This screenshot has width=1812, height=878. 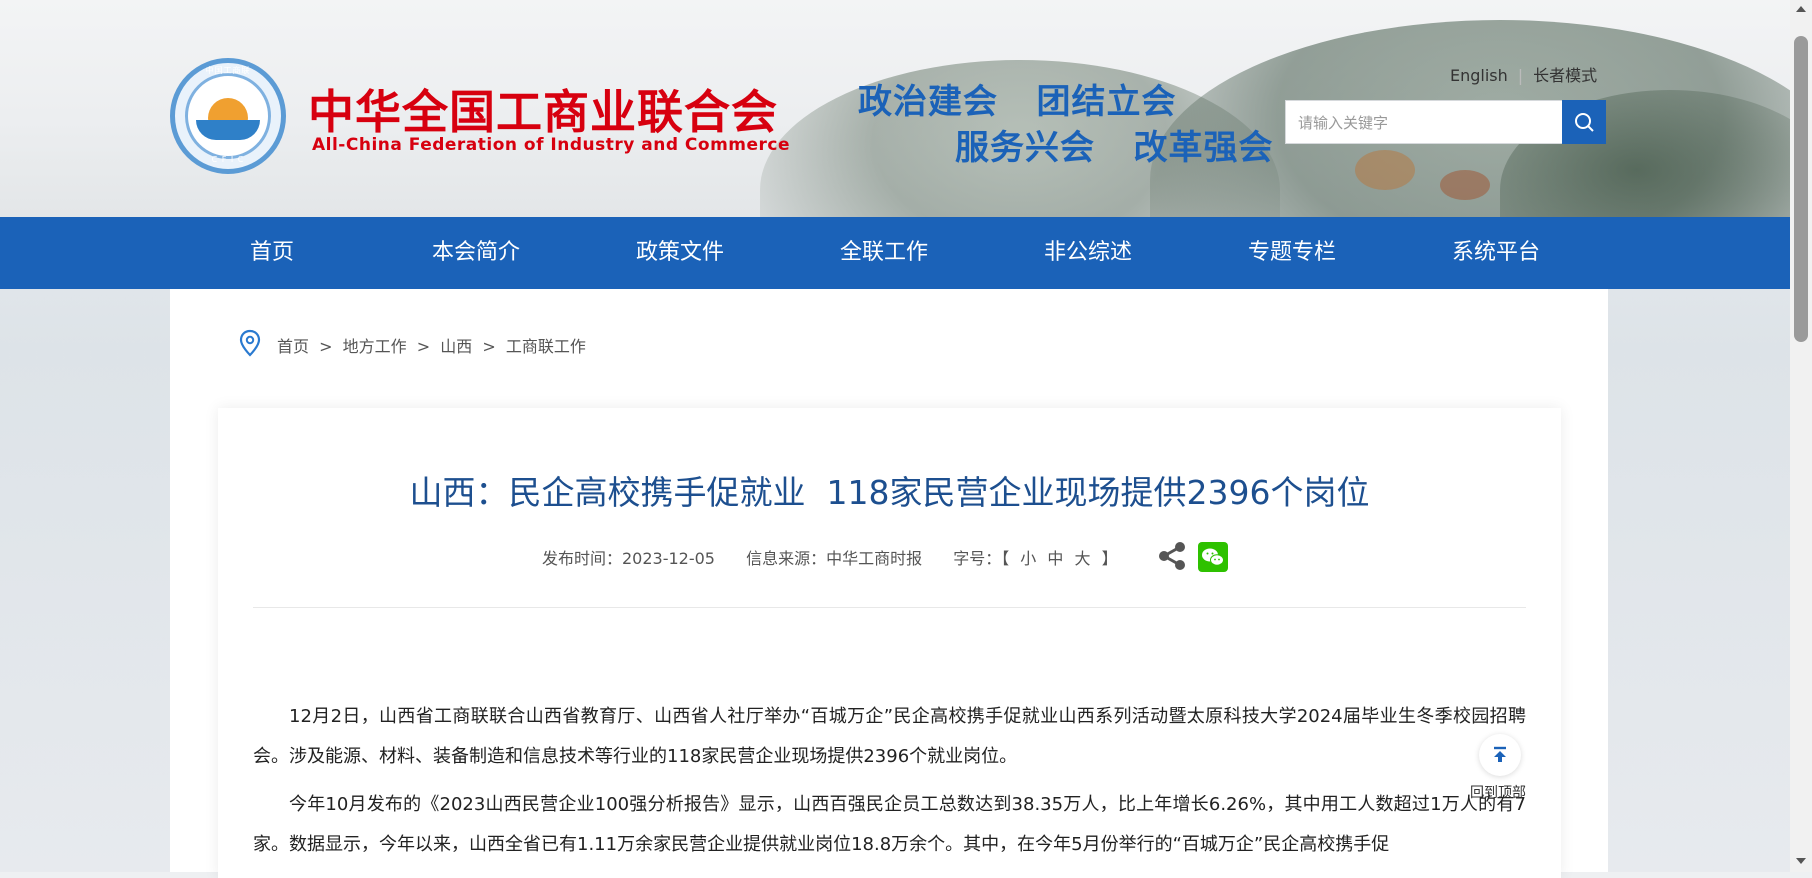 I want to click on top-links: English | 长者模式, so click(x=1523, y=74).